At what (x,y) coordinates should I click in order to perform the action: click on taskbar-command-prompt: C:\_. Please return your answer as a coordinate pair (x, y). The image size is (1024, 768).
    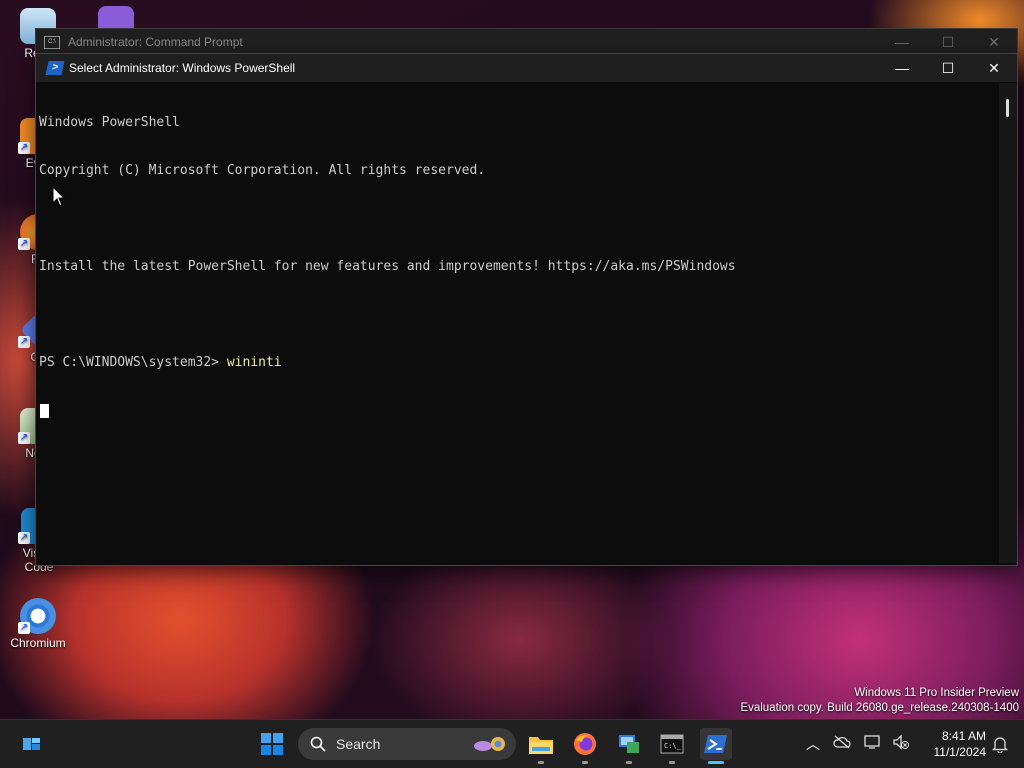
    Looking at the image, I should click on (672, 746).